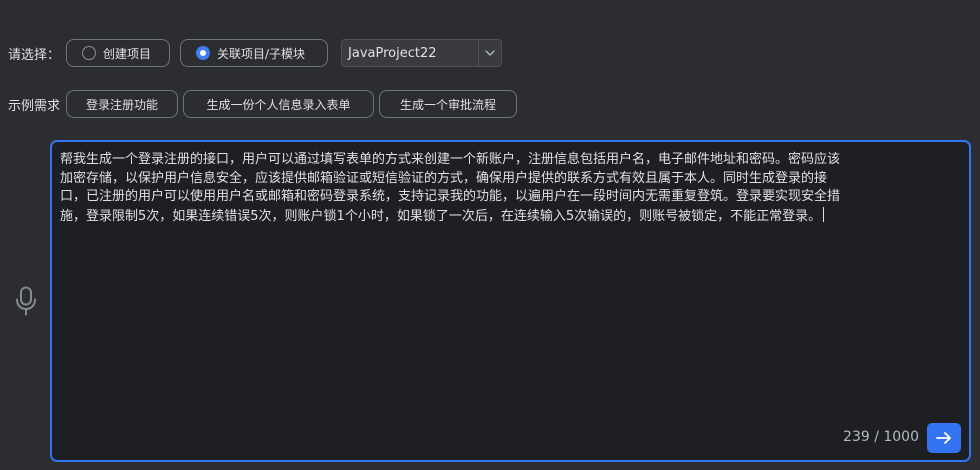 This screenshot has width=980, height=470. Describe the element at coordinates (881, 437) in the screenshot. I see `character-counter: 239 / 1000` at that location.